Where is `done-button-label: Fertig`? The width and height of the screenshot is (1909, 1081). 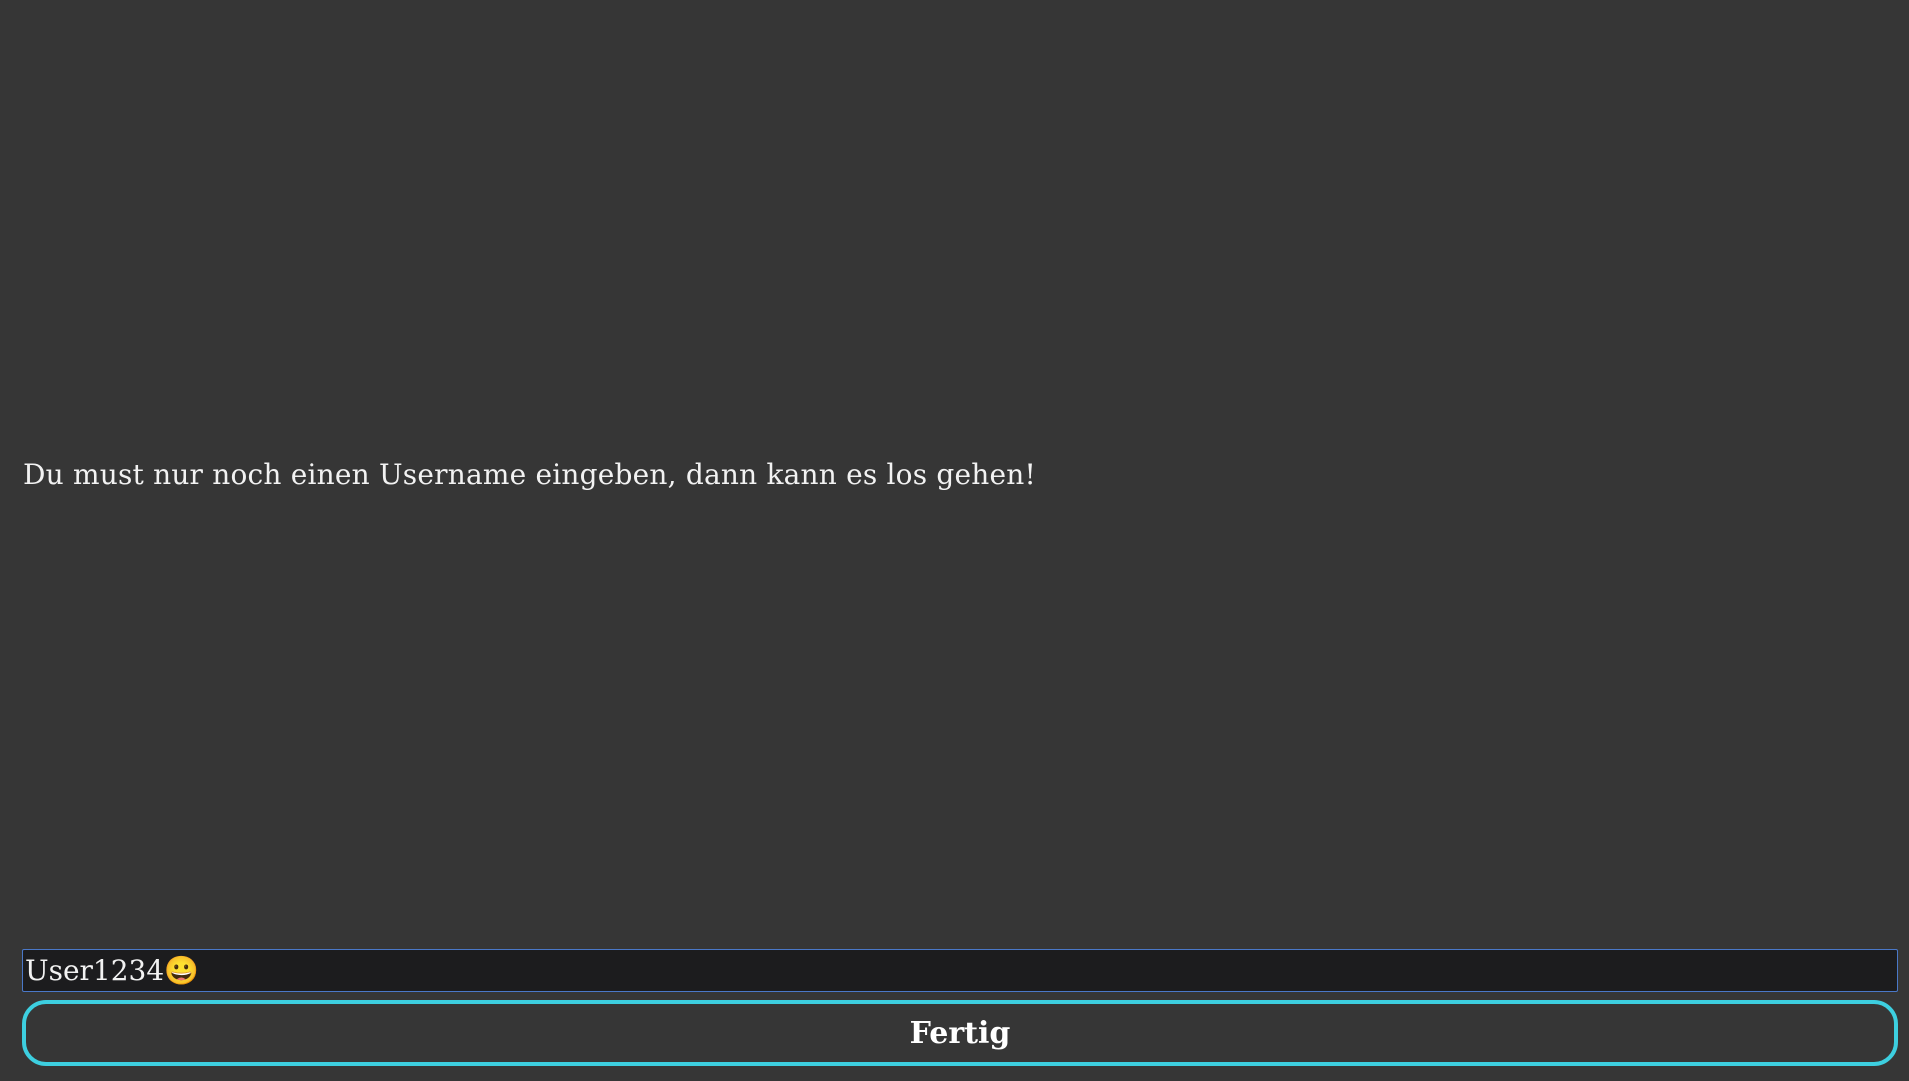 done-button-label: Fertig is located at coordinates (960, 1033).